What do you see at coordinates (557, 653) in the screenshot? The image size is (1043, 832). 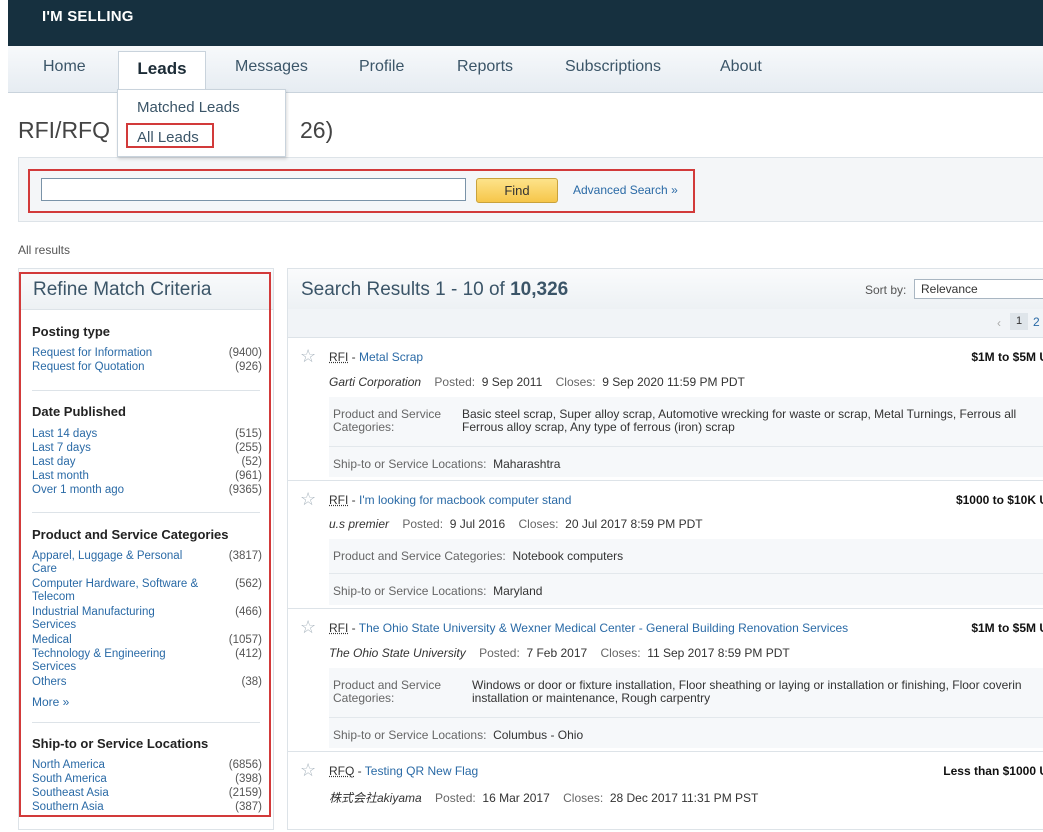 I see `posted-date: 7 Feb 2017` at bounding box center [557, 653].